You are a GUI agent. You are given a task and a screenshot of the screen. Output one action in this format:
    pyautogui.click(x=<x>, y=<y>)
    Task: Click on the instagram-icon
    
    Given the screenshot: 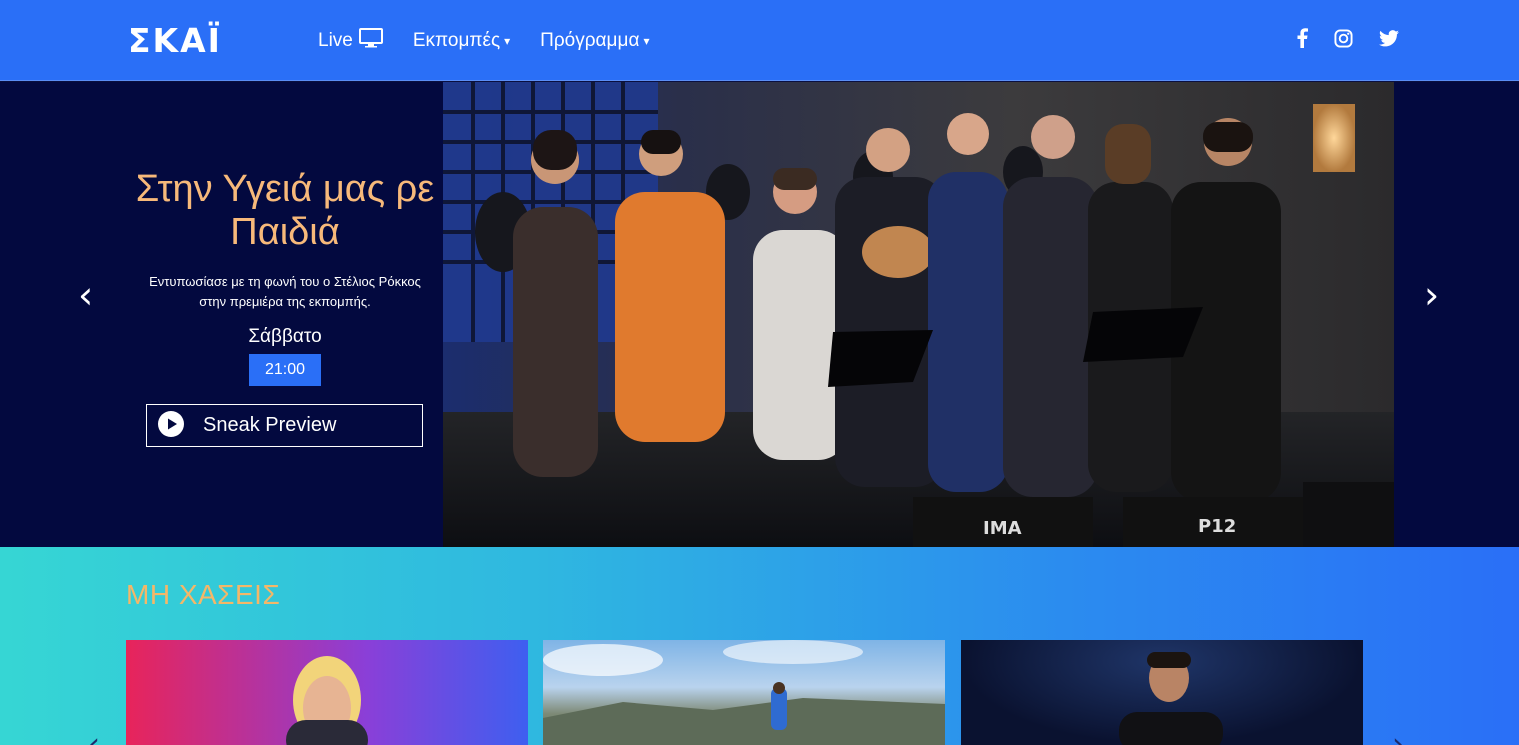 What is the action you would take?
    pyautogui.click(x=1343, y=40)
    